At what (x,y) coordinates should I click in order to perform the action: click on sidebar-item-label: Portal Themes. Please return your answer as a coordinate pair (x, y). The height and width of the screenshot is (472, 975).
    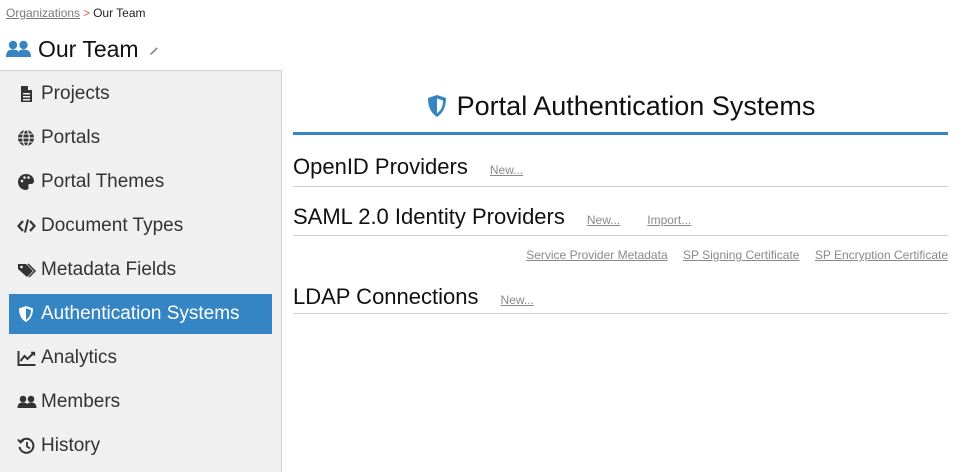
    Looking at the image, I should click on (103, 181).